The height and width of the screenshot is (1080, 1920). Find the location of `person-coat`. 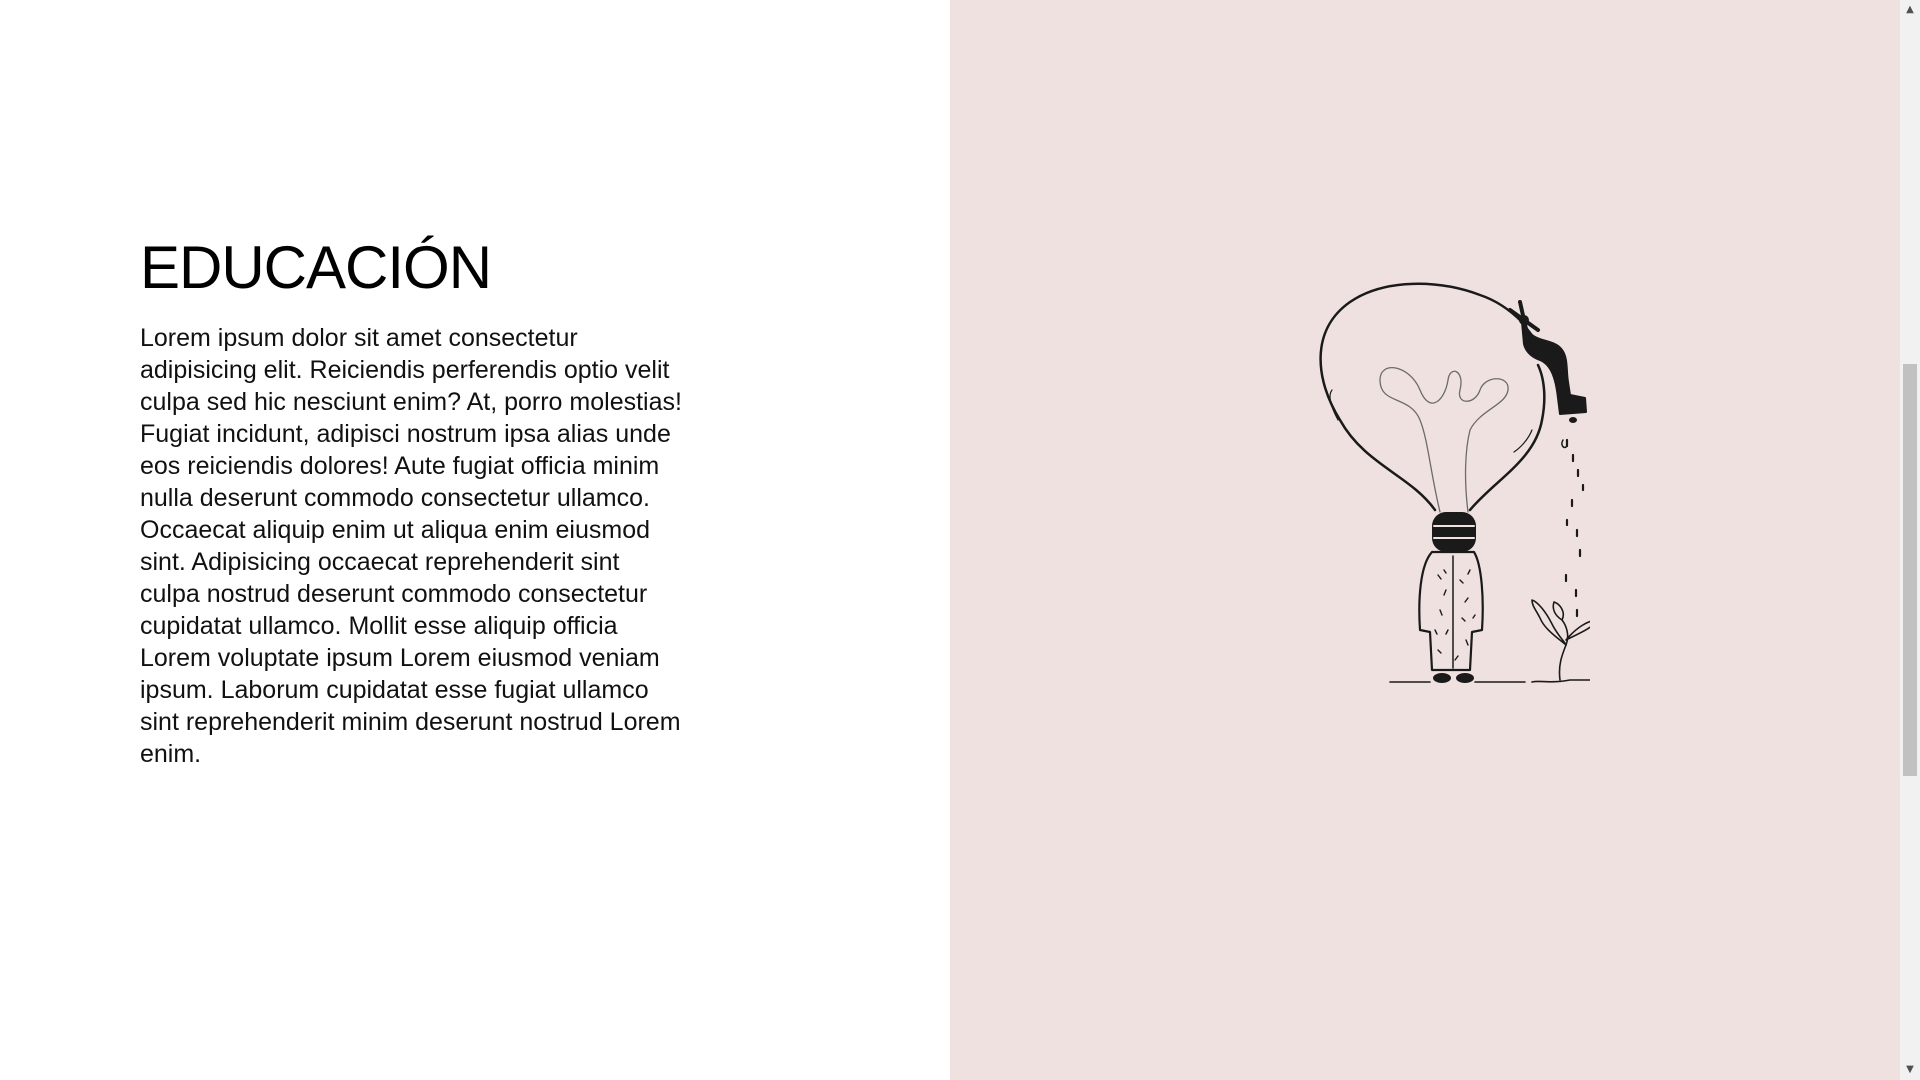

person-coat is located at coordinates (1451, 611).